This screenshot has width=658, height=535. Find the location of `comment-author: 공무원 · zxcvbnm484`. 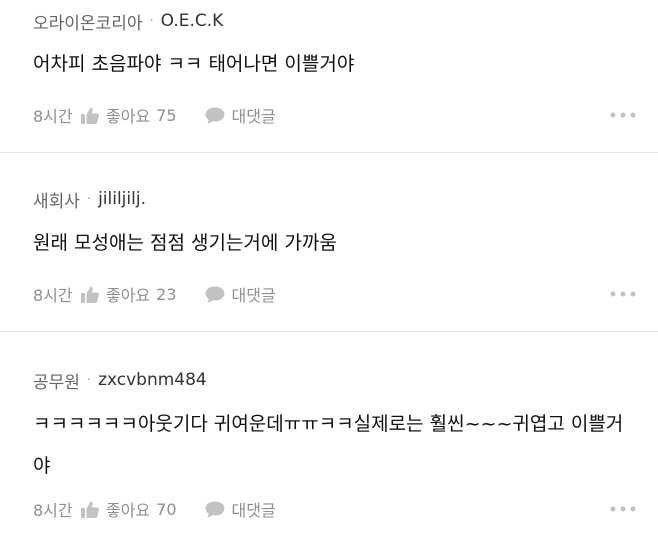

comment-author: 공무원 · zxcvbnm484 is located at coordinates (120, 380).